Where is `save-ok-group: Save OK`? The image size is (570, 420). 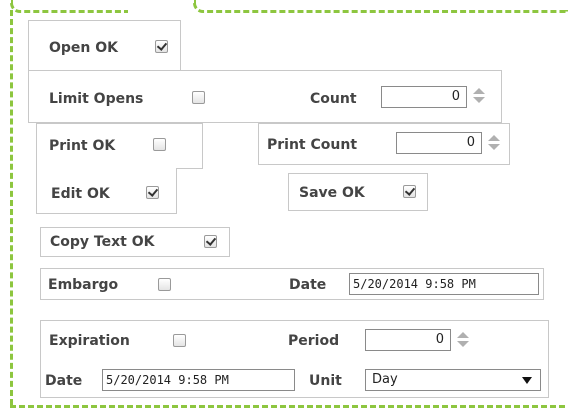 save-ok-group: Save OK is located at coordinates (358, 192).